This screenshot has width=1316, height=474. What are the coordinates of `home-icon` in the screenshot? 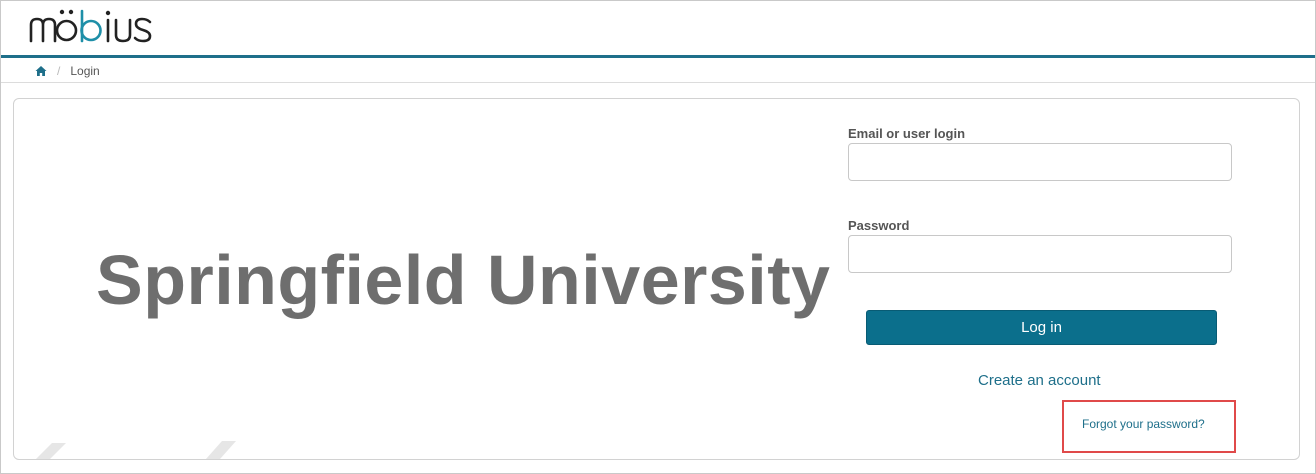 It's located at (41, 71).